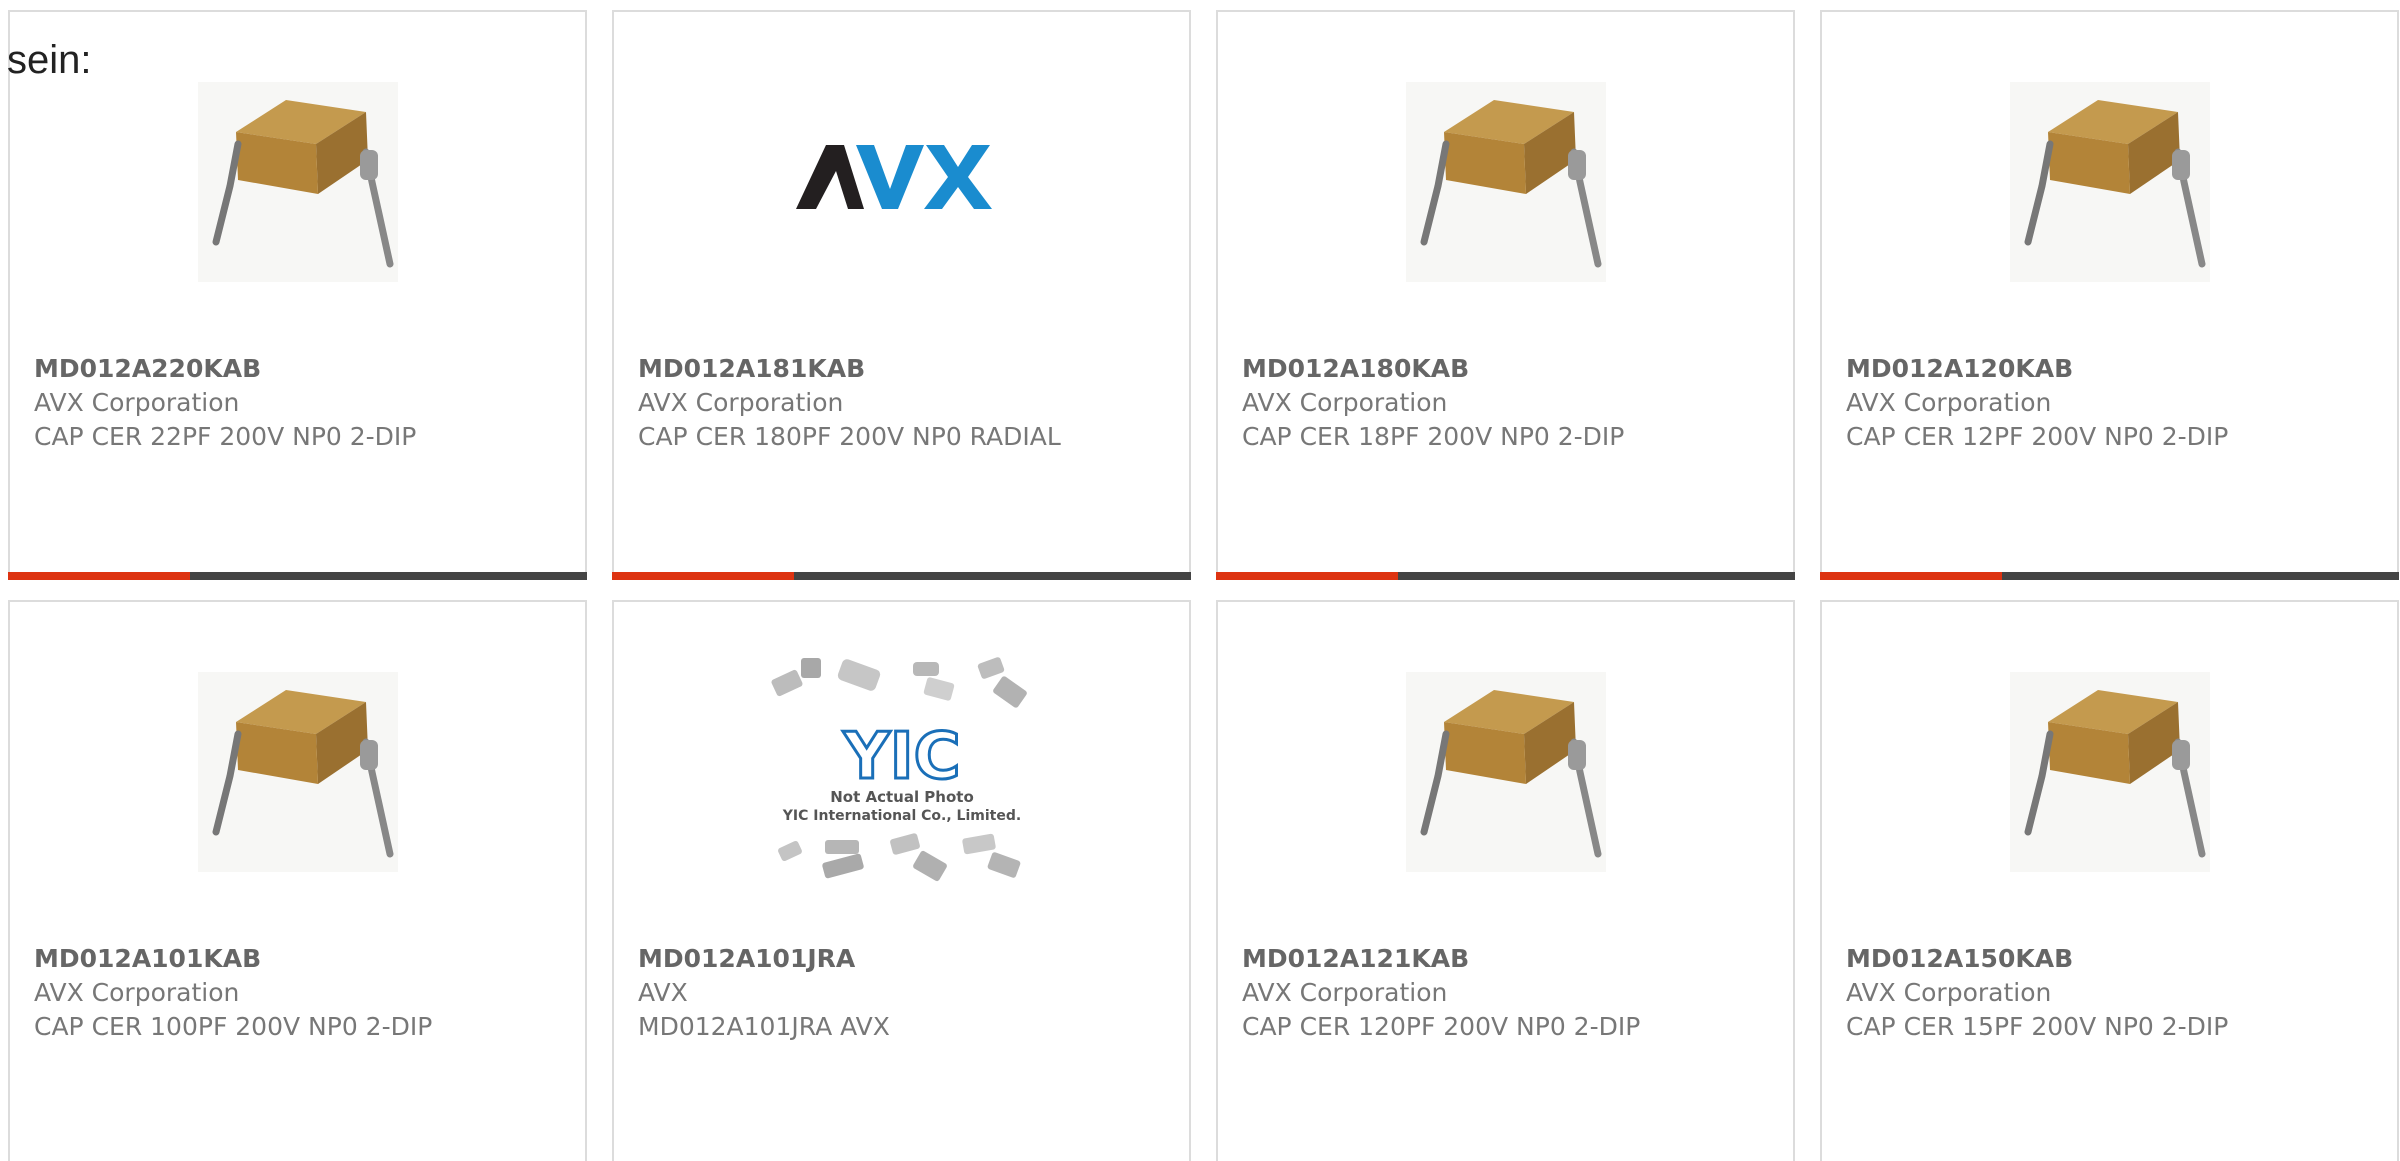 This screenshot has width=2400, height=1161. Describe the element at coordinates (233, 1026) in the screenshot. I see `description: CAP CER 100PF 200V NP0 2-DIP` at that location.